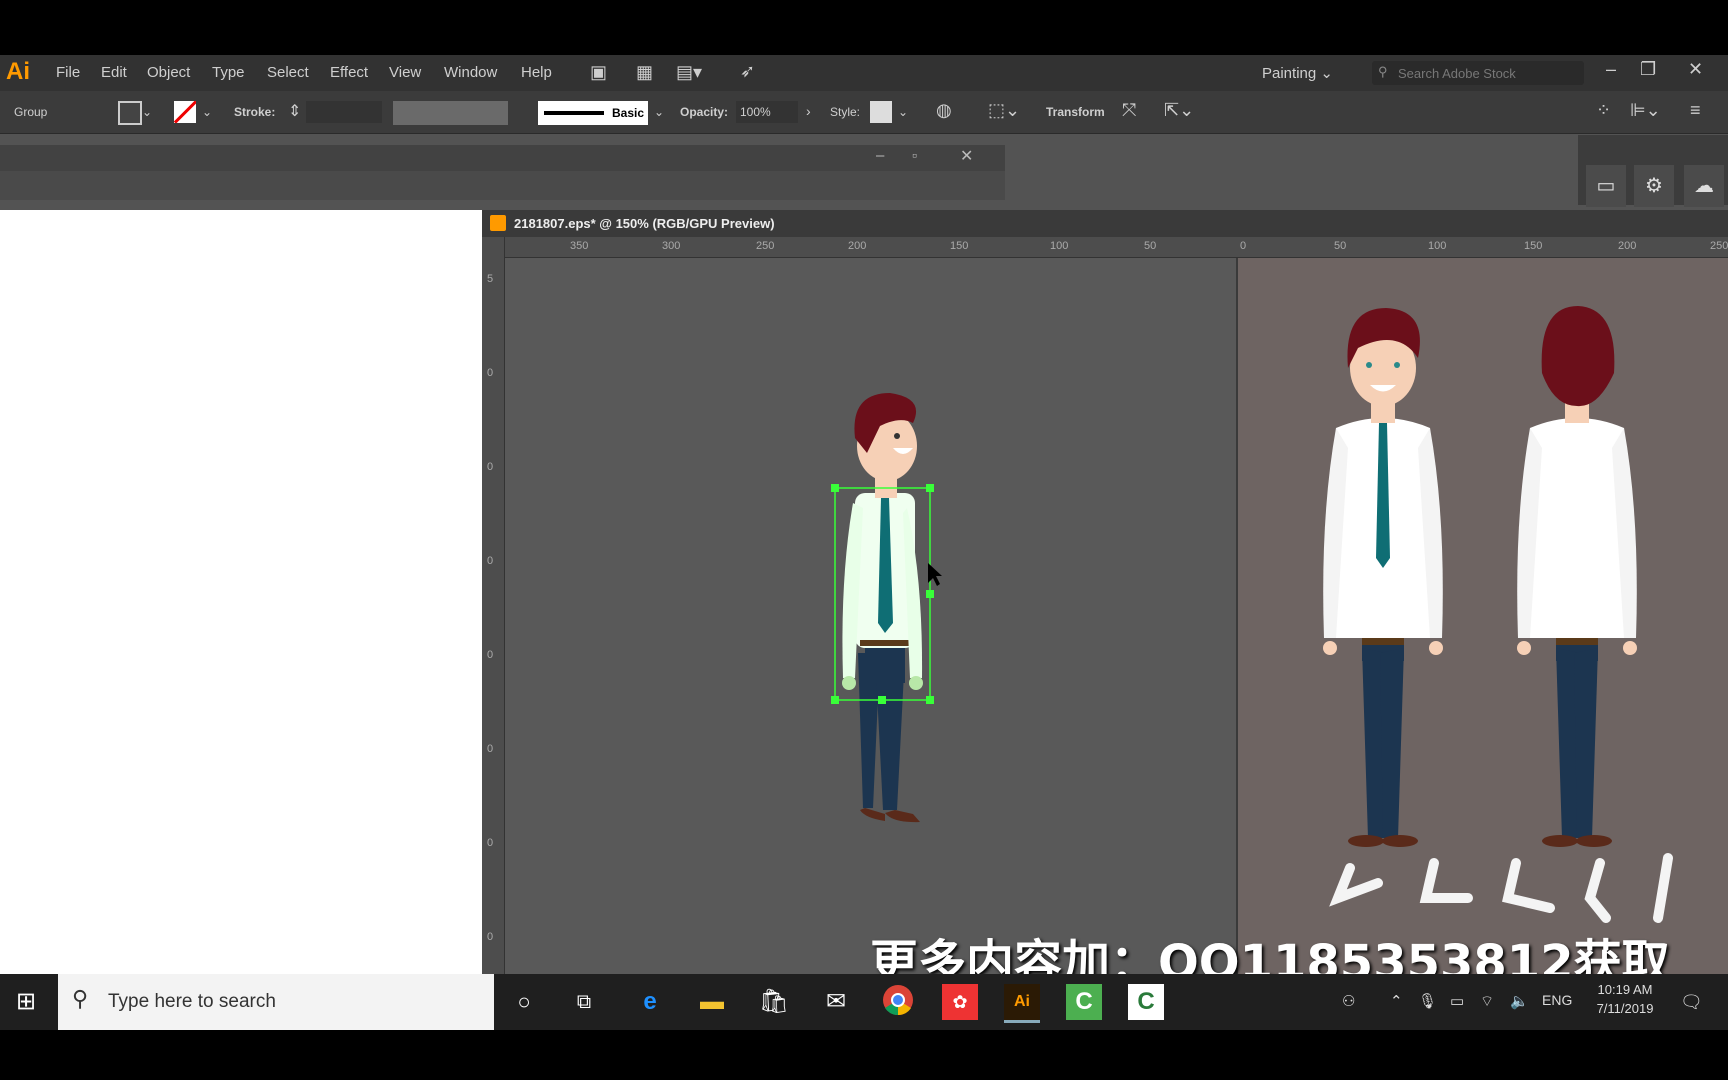  Describe the element at coordinates (1524, 648) in the screenshot. I see `left-hand` at that location.